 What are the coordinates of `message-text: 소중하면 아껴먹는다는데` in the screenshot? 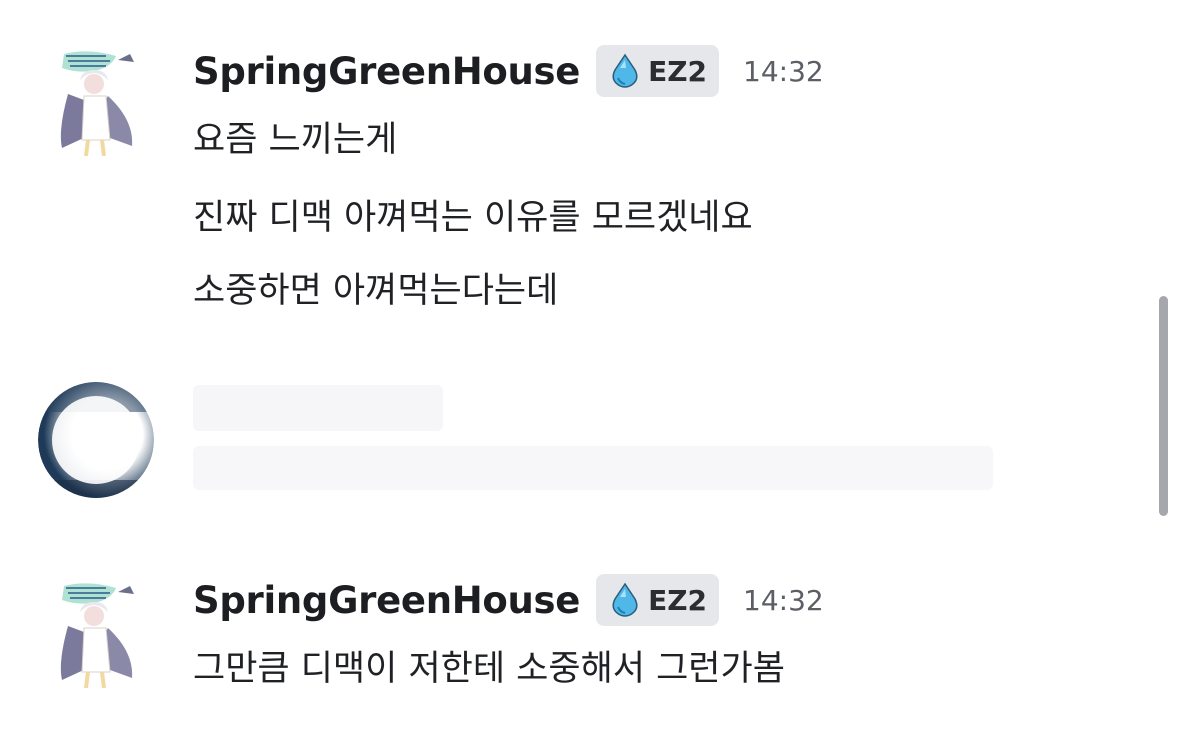 It's located at (376, 291).